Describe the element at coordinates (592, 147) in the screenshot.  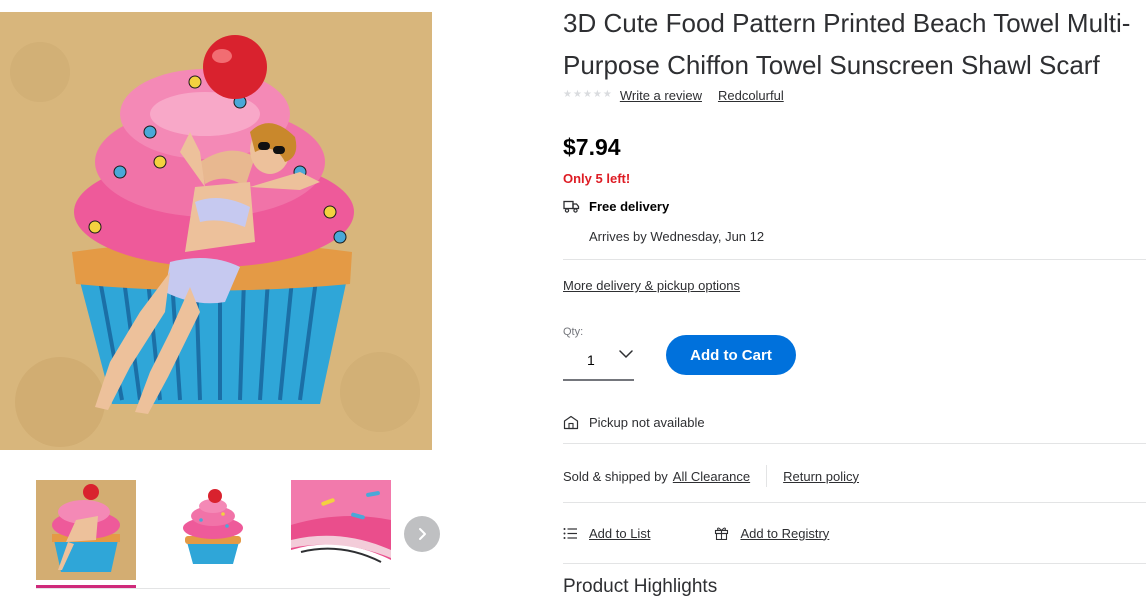
I see `price: $7.94` at that location.